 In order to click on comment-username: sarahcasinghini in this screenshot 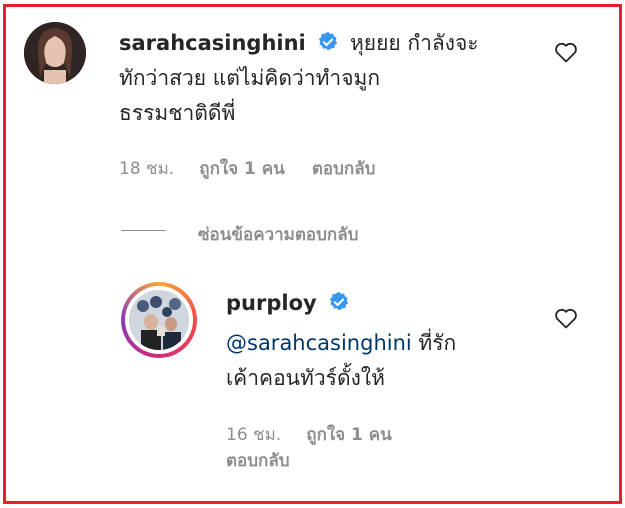, I will do `click(212, 43)`.